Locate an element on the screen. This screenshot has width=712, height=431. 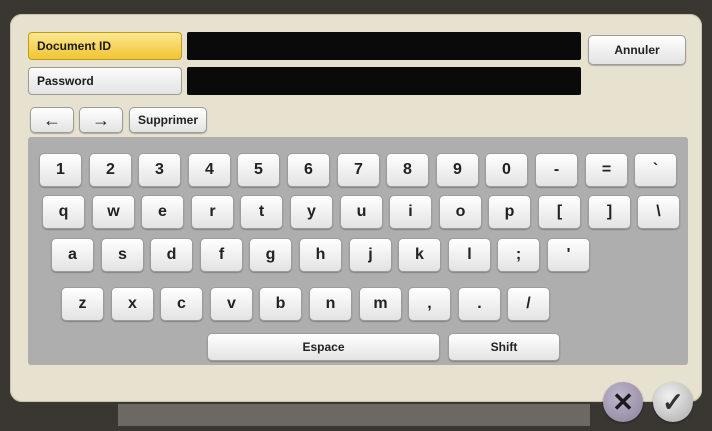
key-row1-2: 3 is located at coordinates (159, 170).